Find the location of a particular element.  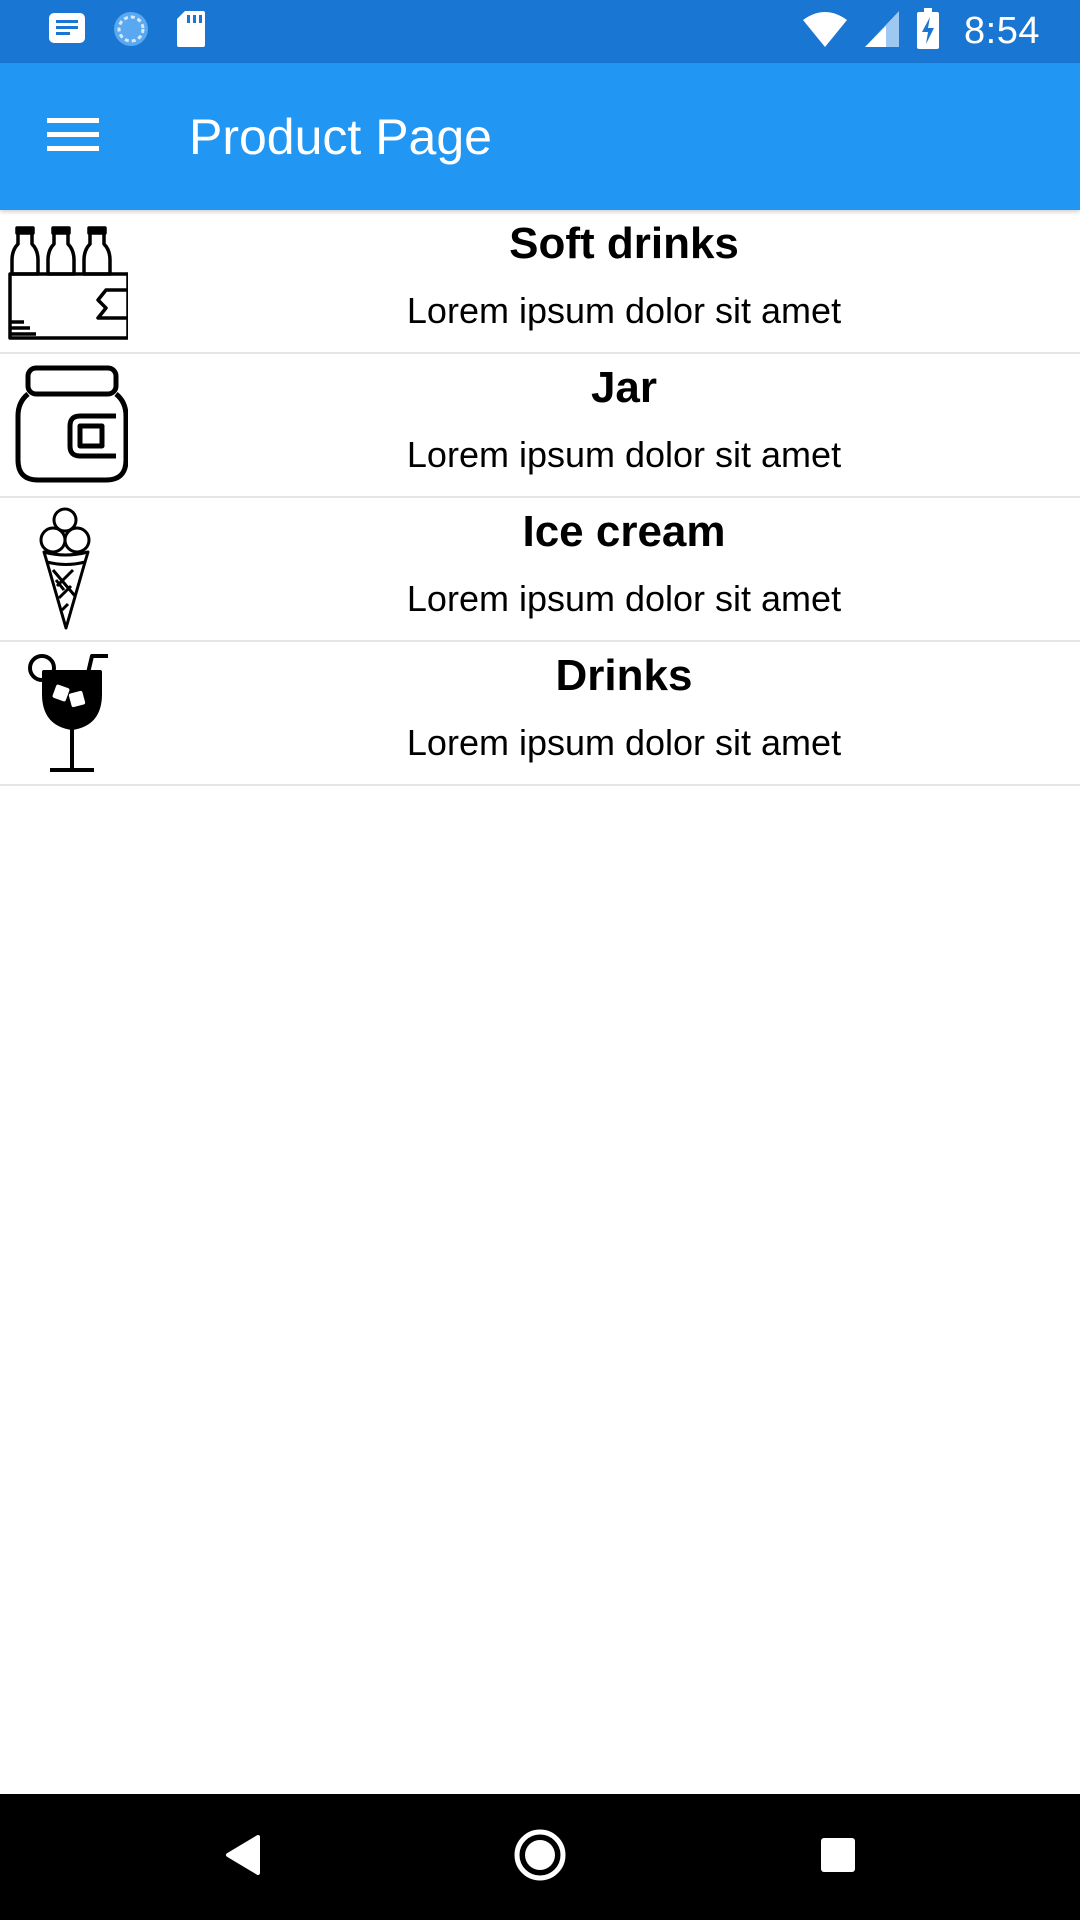

jar-icon is located at coordinates (66, 424).